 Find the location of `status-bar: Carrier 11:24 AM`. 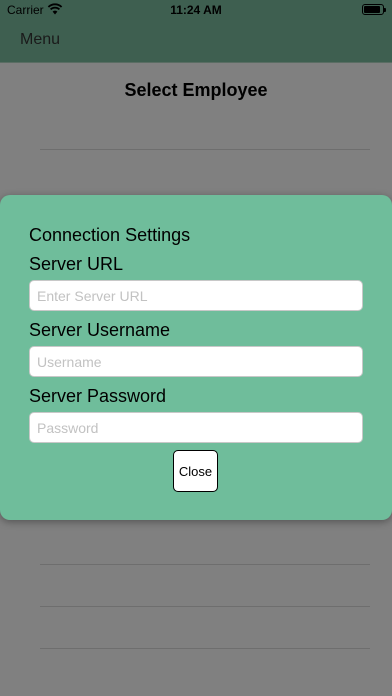

status-bar: Carrier 11:24 AM is located at coordinates (196, 10).